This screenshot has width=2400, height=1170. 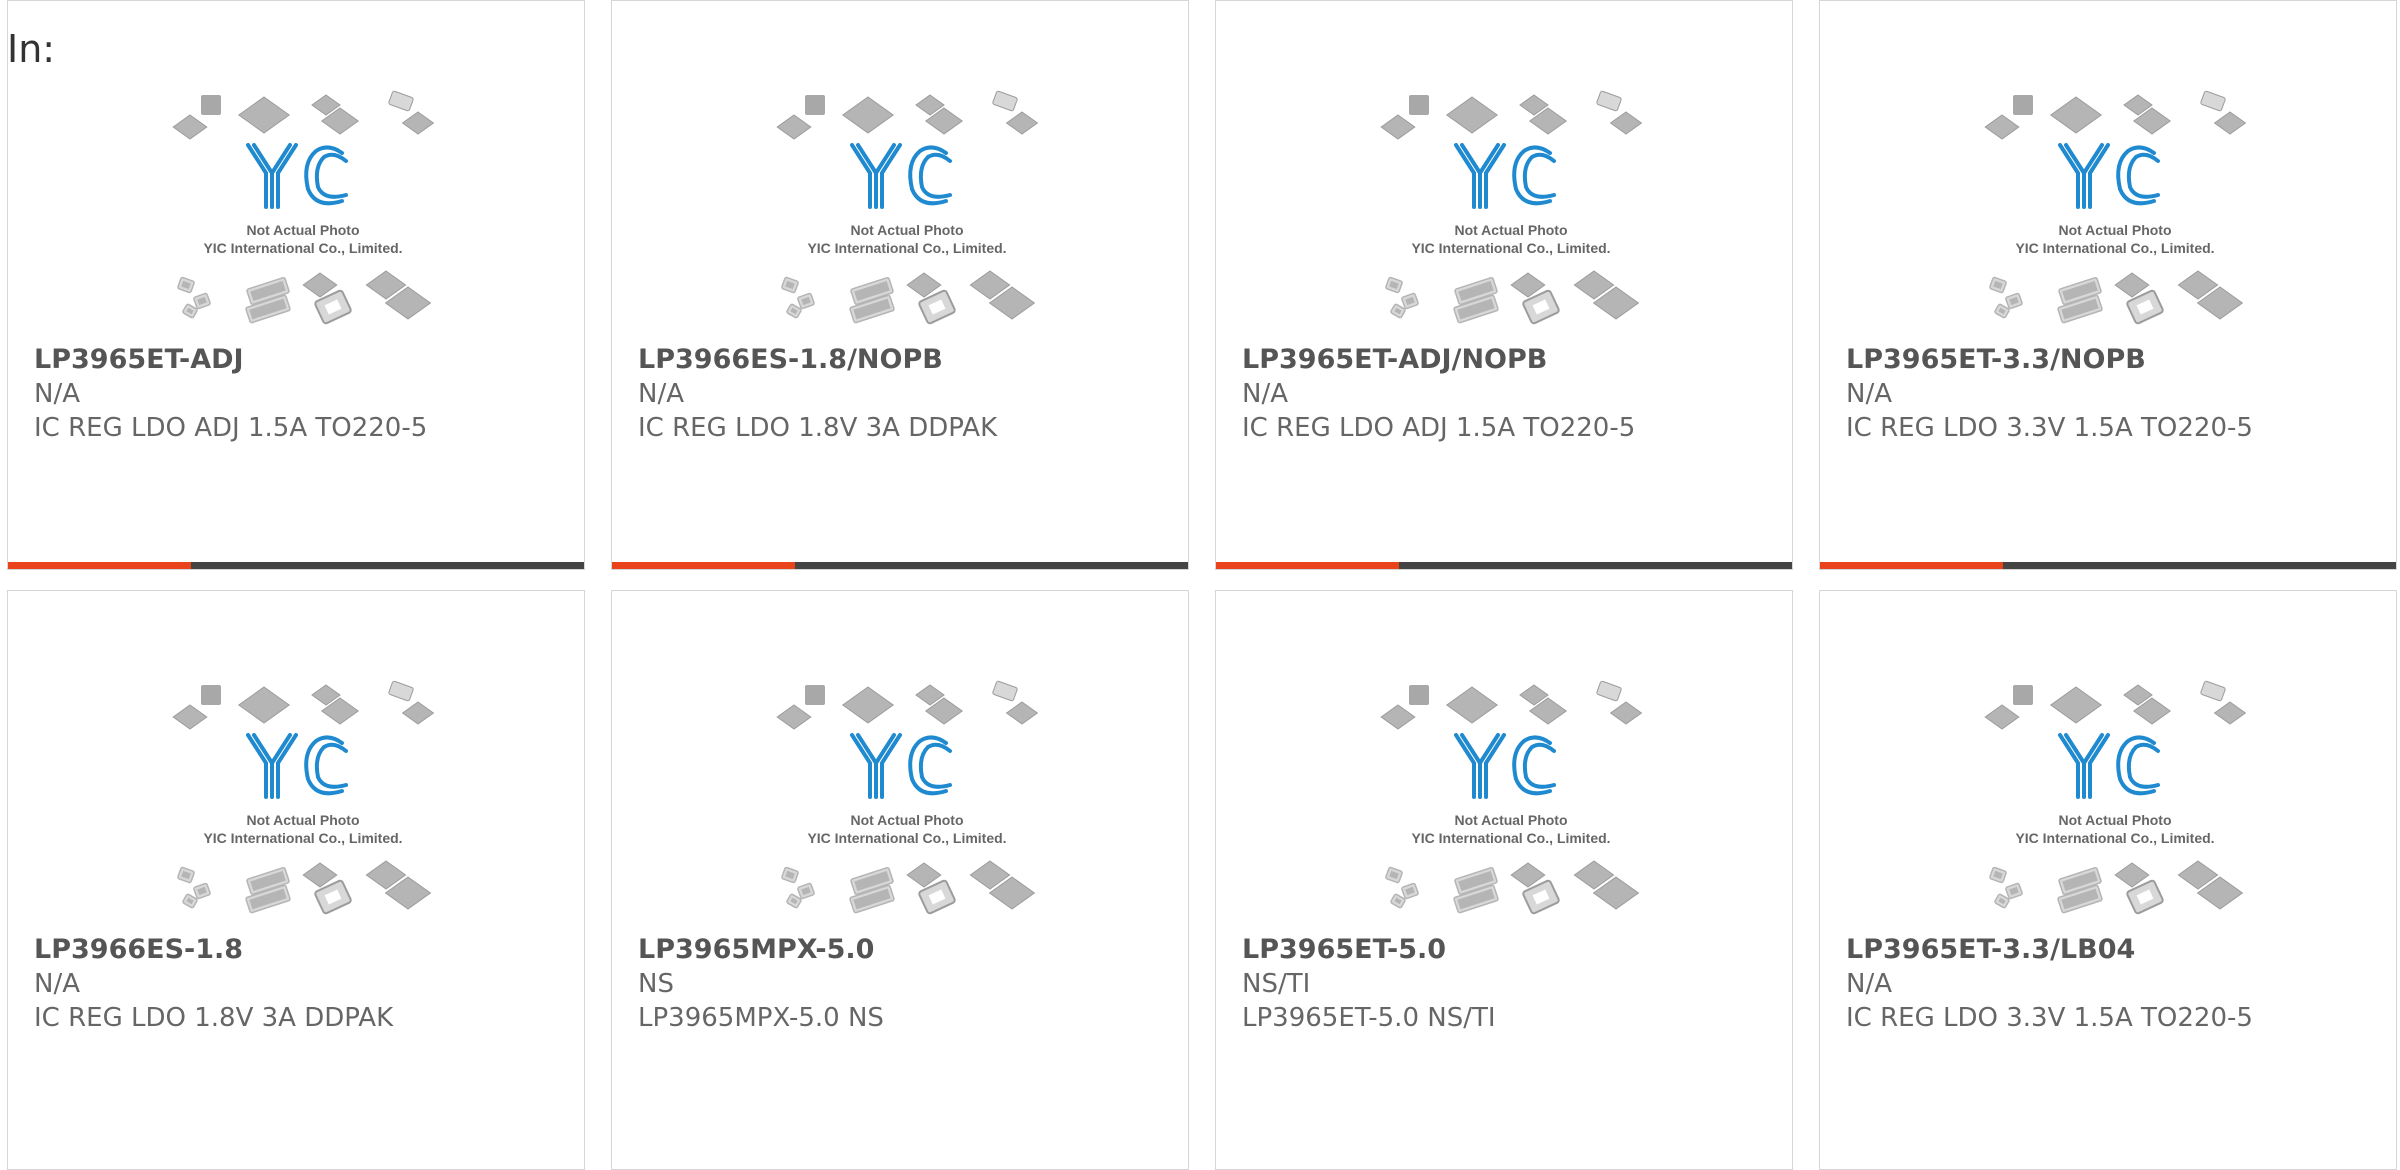 I want to click on part-number-link: LP3965ET-3.3/NOPB, so click(x=1996, y=359).